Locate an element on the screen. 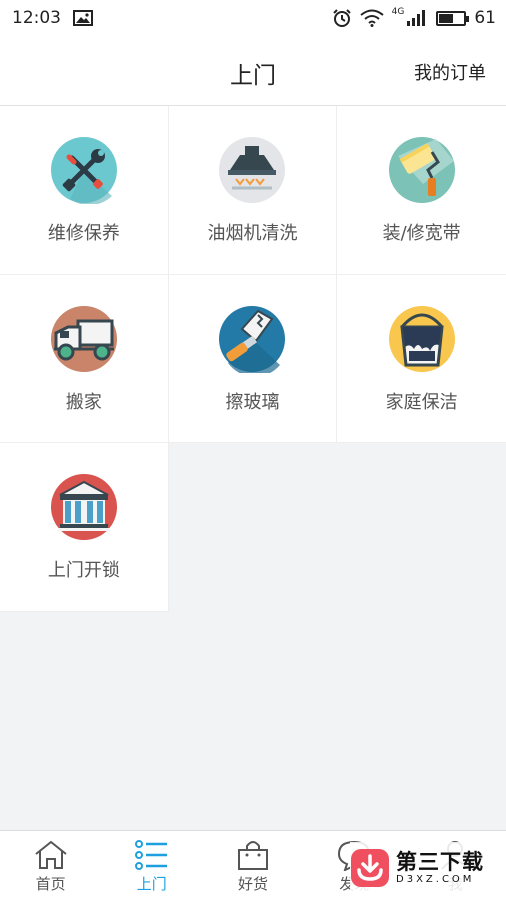  paint-roller-icon is located at coordinates (421, 170).